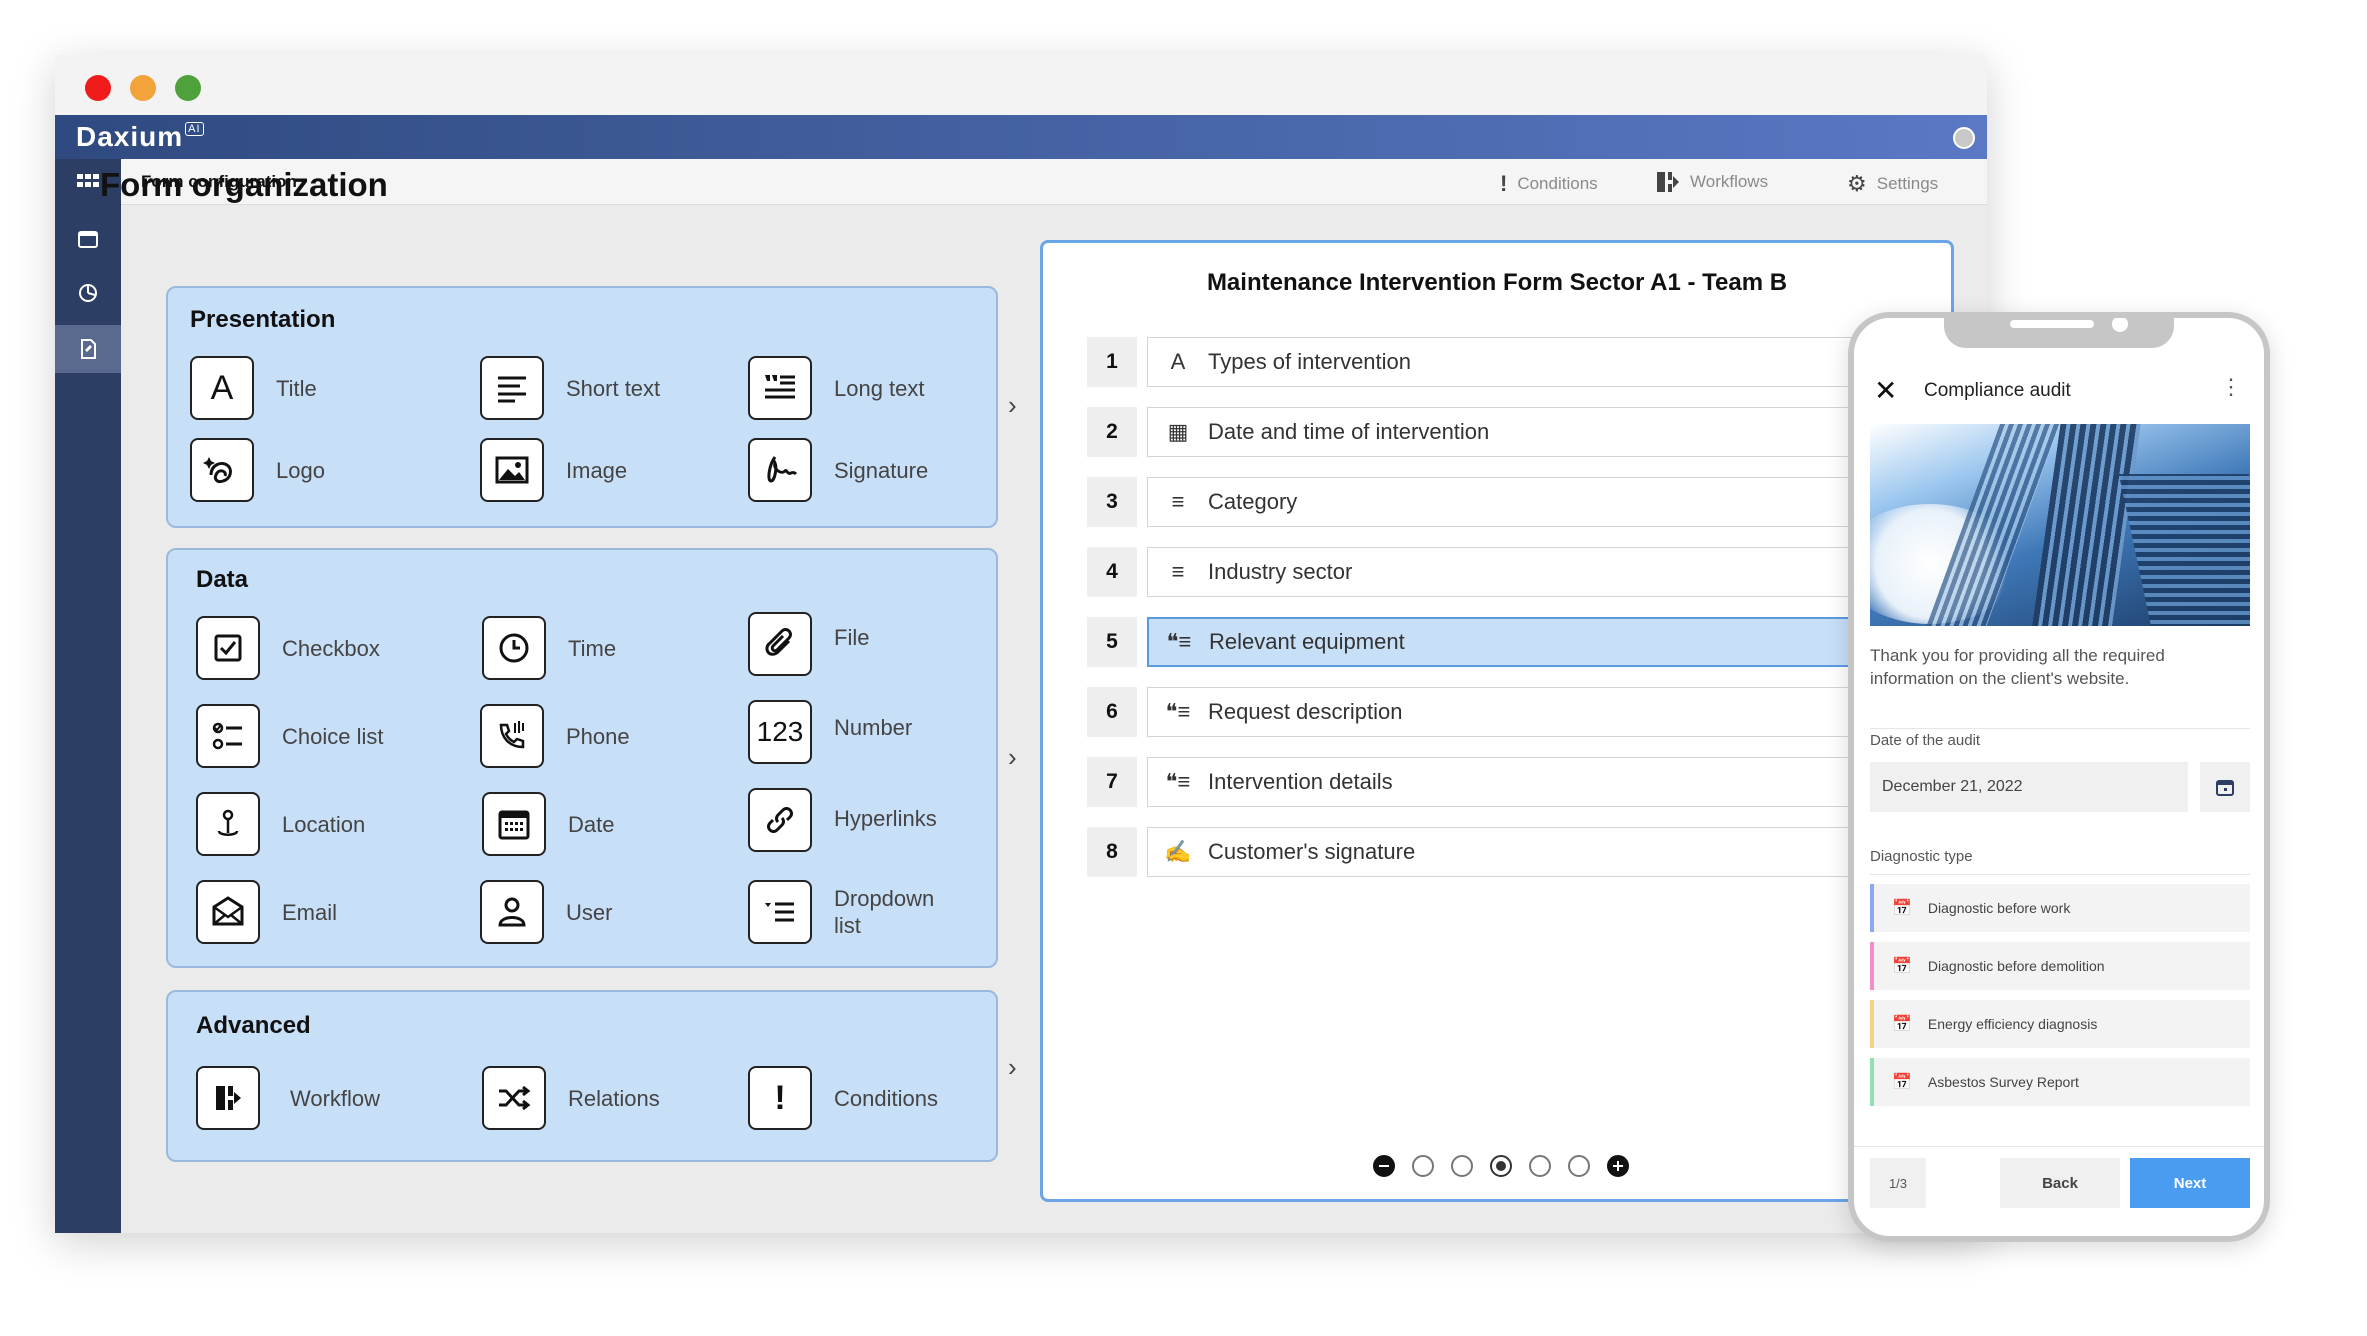 The height and width of the screenshot is (1336, 2367). I want to click on page-title: Form organization, so click(244, 184).